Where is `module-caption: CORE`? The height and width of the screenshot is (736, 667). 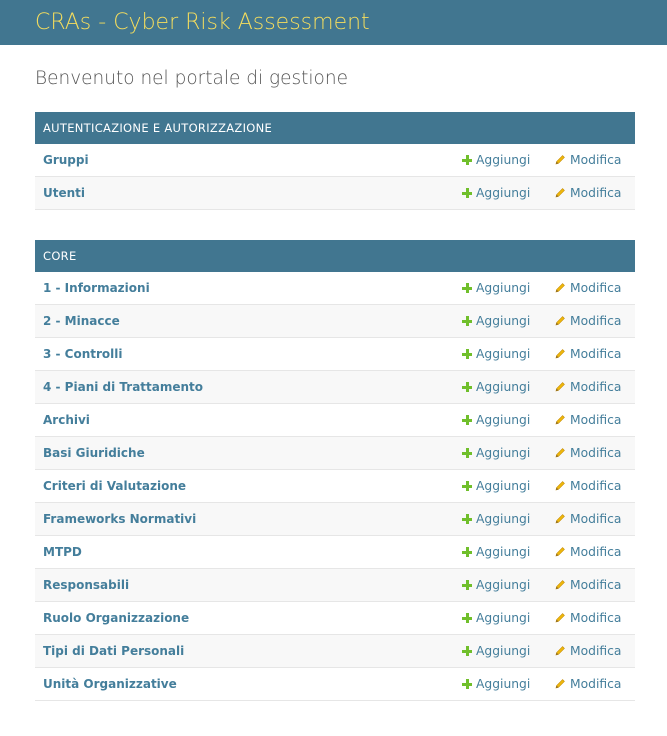 module-caption: CORE is located at coordinates (335, 256).